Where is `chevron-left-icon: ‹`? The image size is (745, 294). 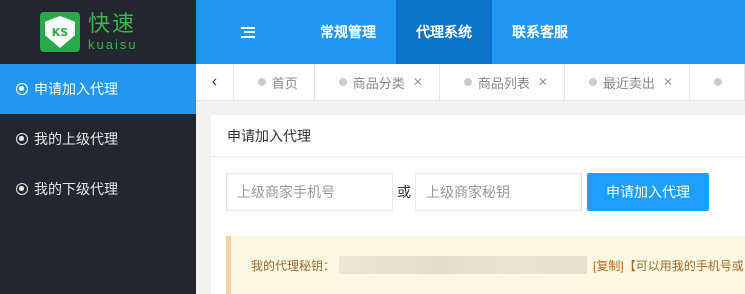
chevron-left-icon: ‹ is located at coordinates (214, 81).